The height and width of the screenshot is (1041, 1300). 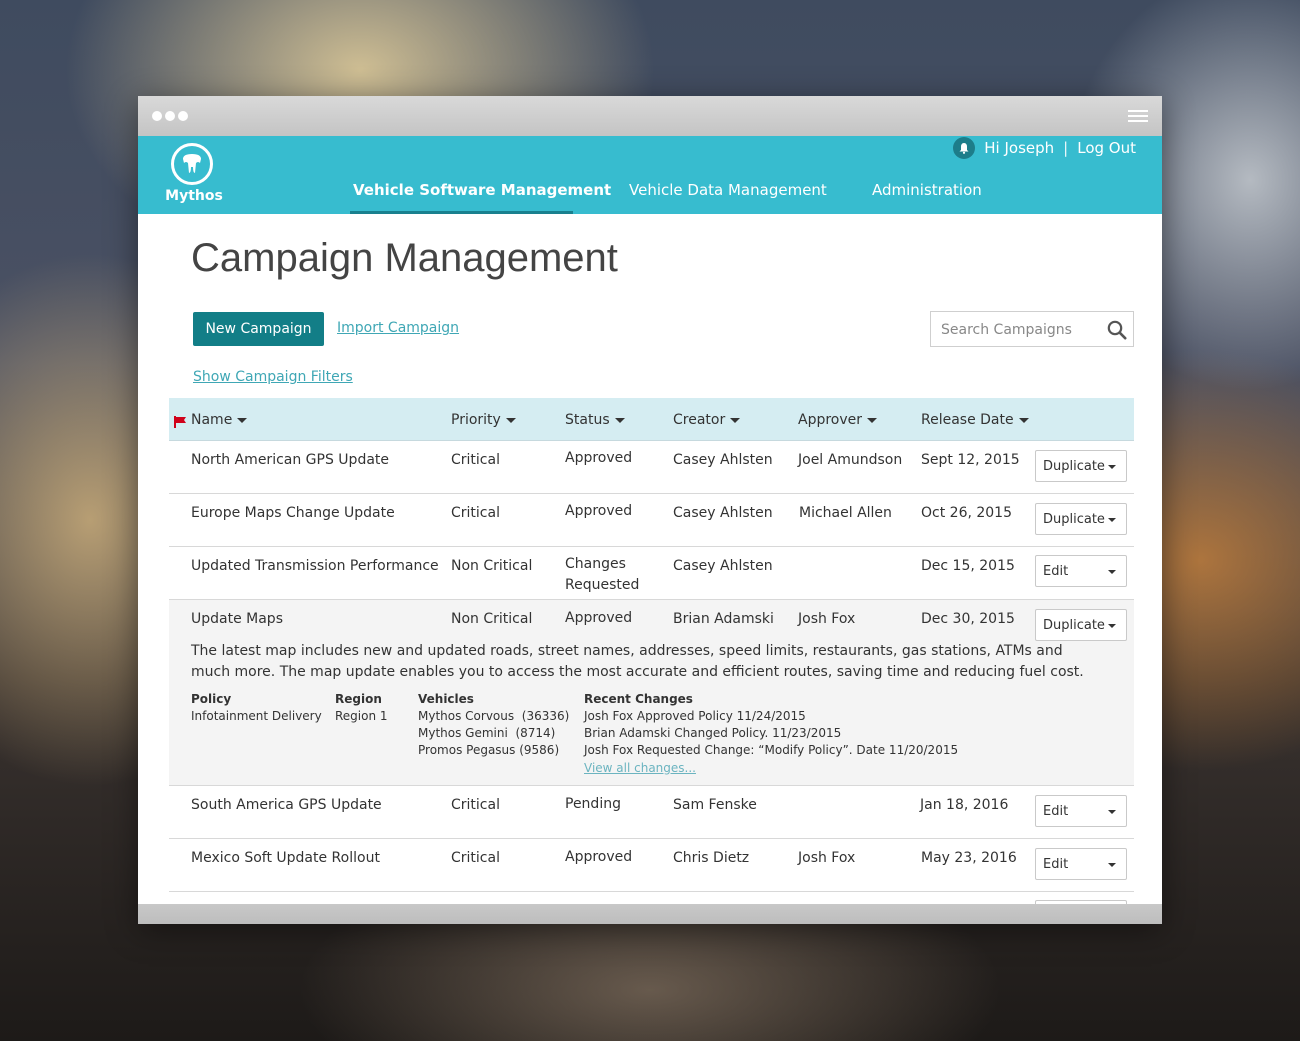 What do you see at coordinates (1106, 148) in the screenshot?
I see `logout-link: Log Out` at bounding box center [1106, 148].